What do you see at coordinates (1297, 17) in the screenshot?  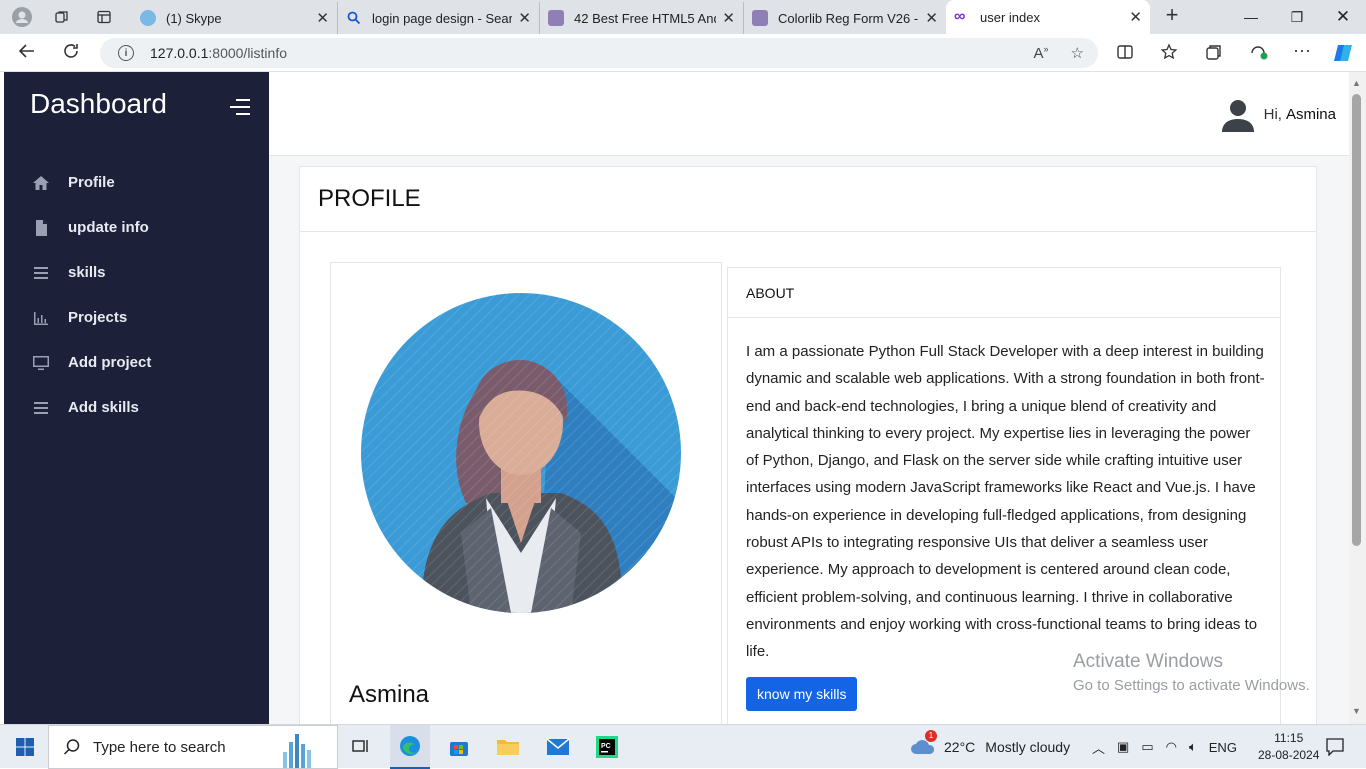 I see `restore-icon: ❐` at bounding box center [1297, 17].